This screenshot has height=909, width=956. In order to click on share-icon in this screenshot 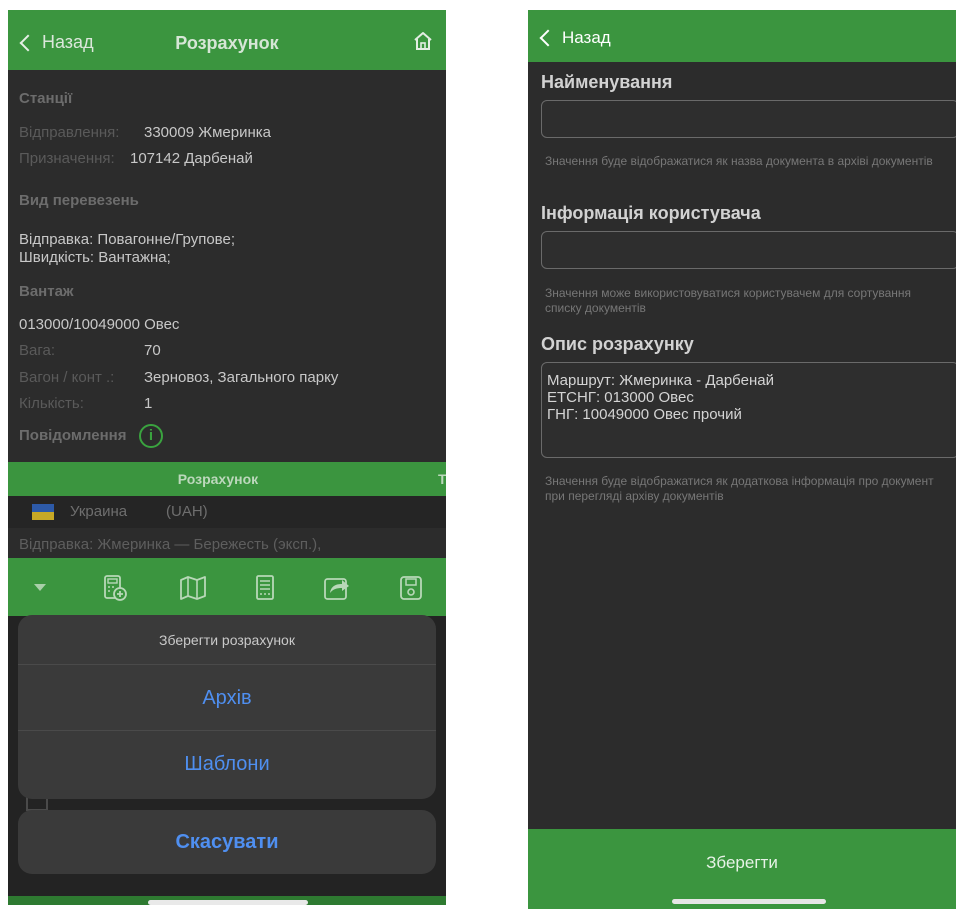, I will do `click(336, 588)`.